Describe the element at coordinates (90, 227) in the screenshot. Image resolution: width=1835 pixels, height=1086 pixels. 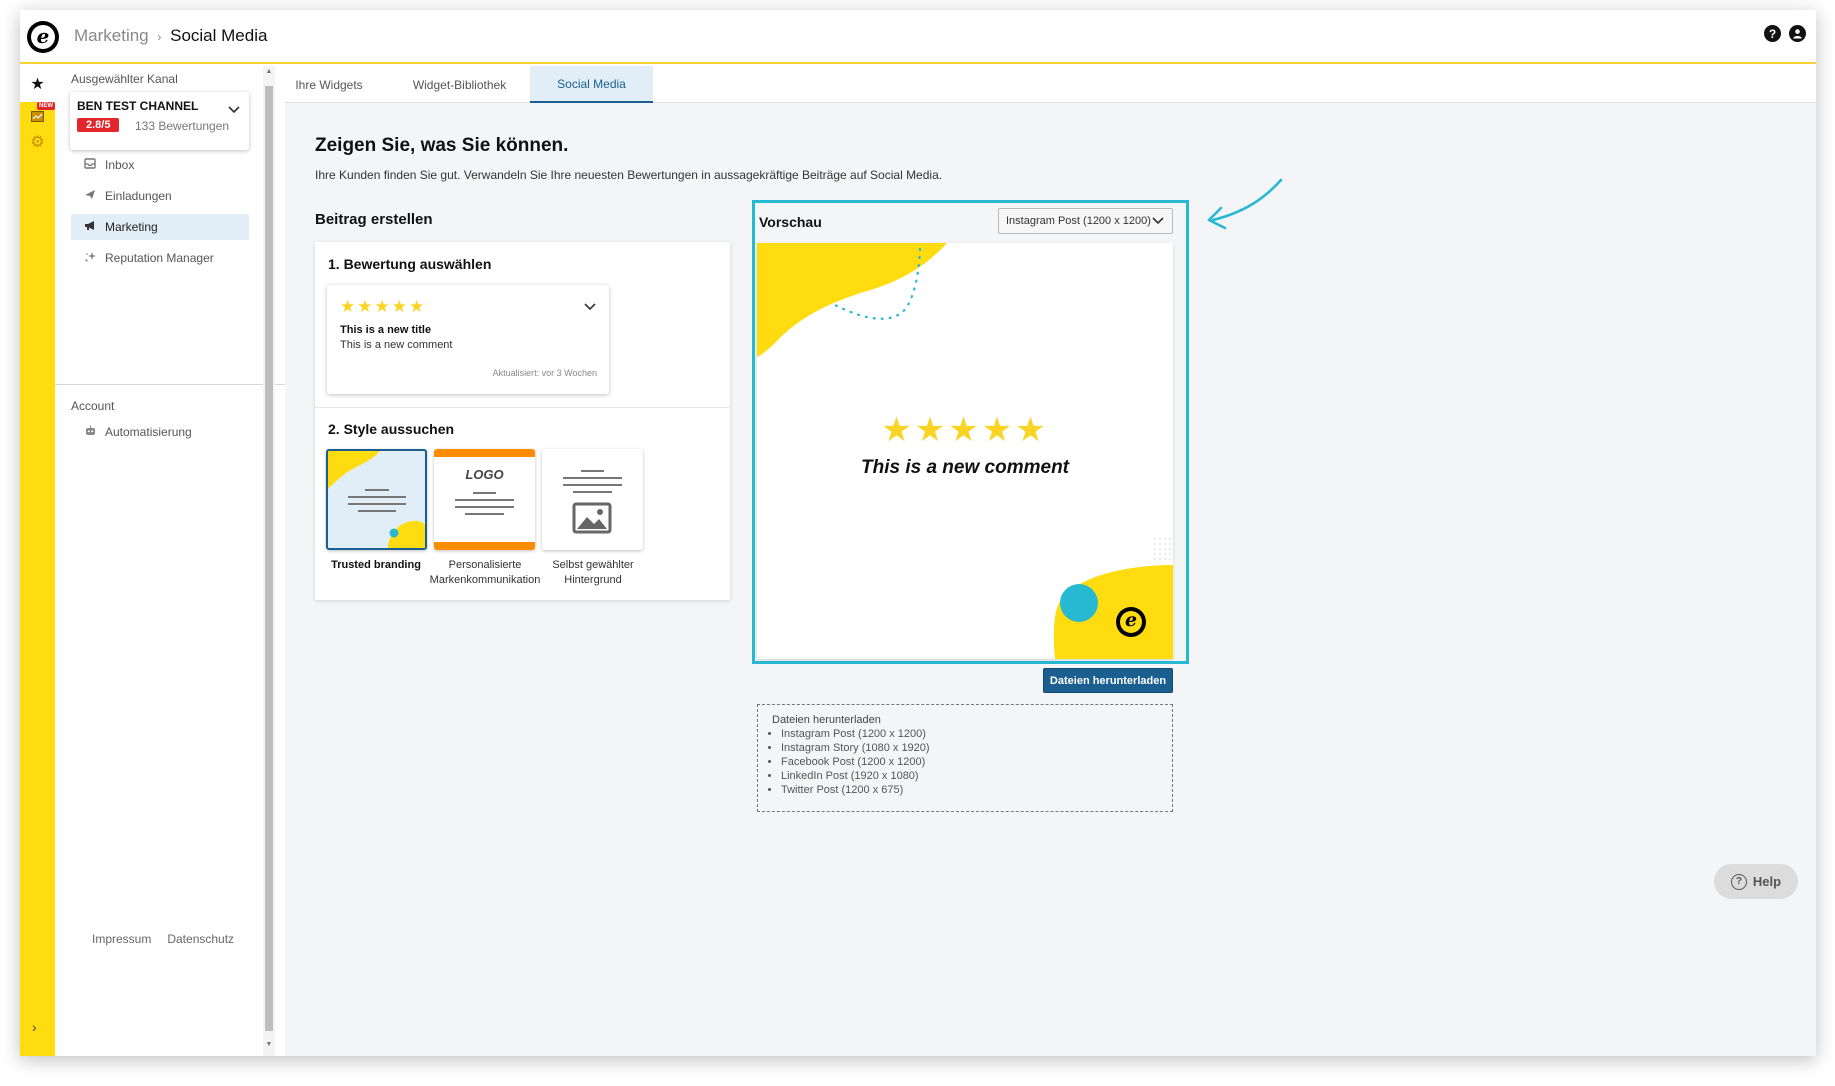
I see `megaphone-icon` at that location.